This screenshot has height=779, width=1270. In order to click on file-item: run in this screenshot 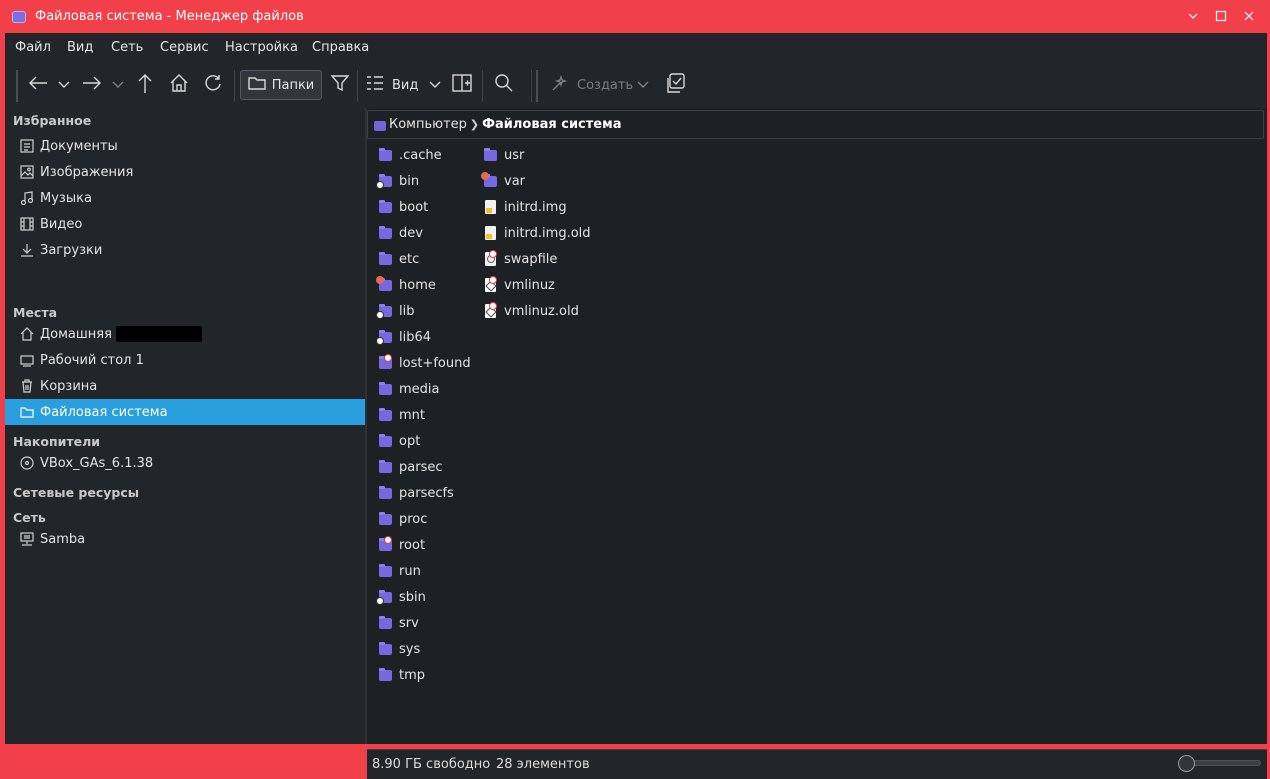, I will do `click(399, 571)`.